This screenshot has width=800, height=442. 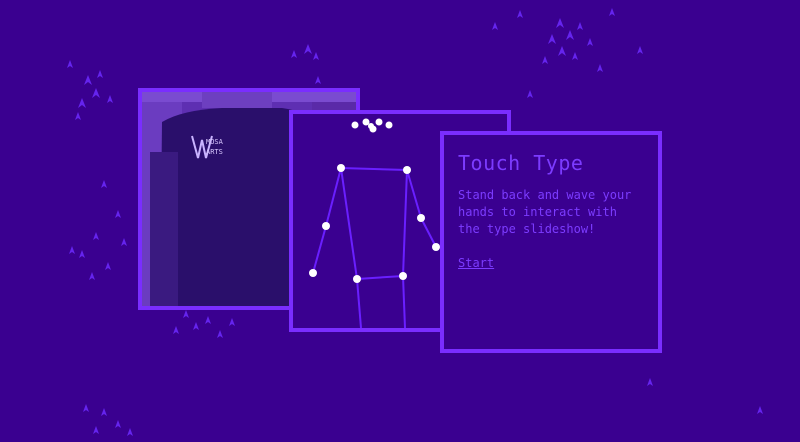 What do you see at coordinates (215, 142) in the screenshot?
I see `svg-text: MOSA` at bounding box center [215, 142].